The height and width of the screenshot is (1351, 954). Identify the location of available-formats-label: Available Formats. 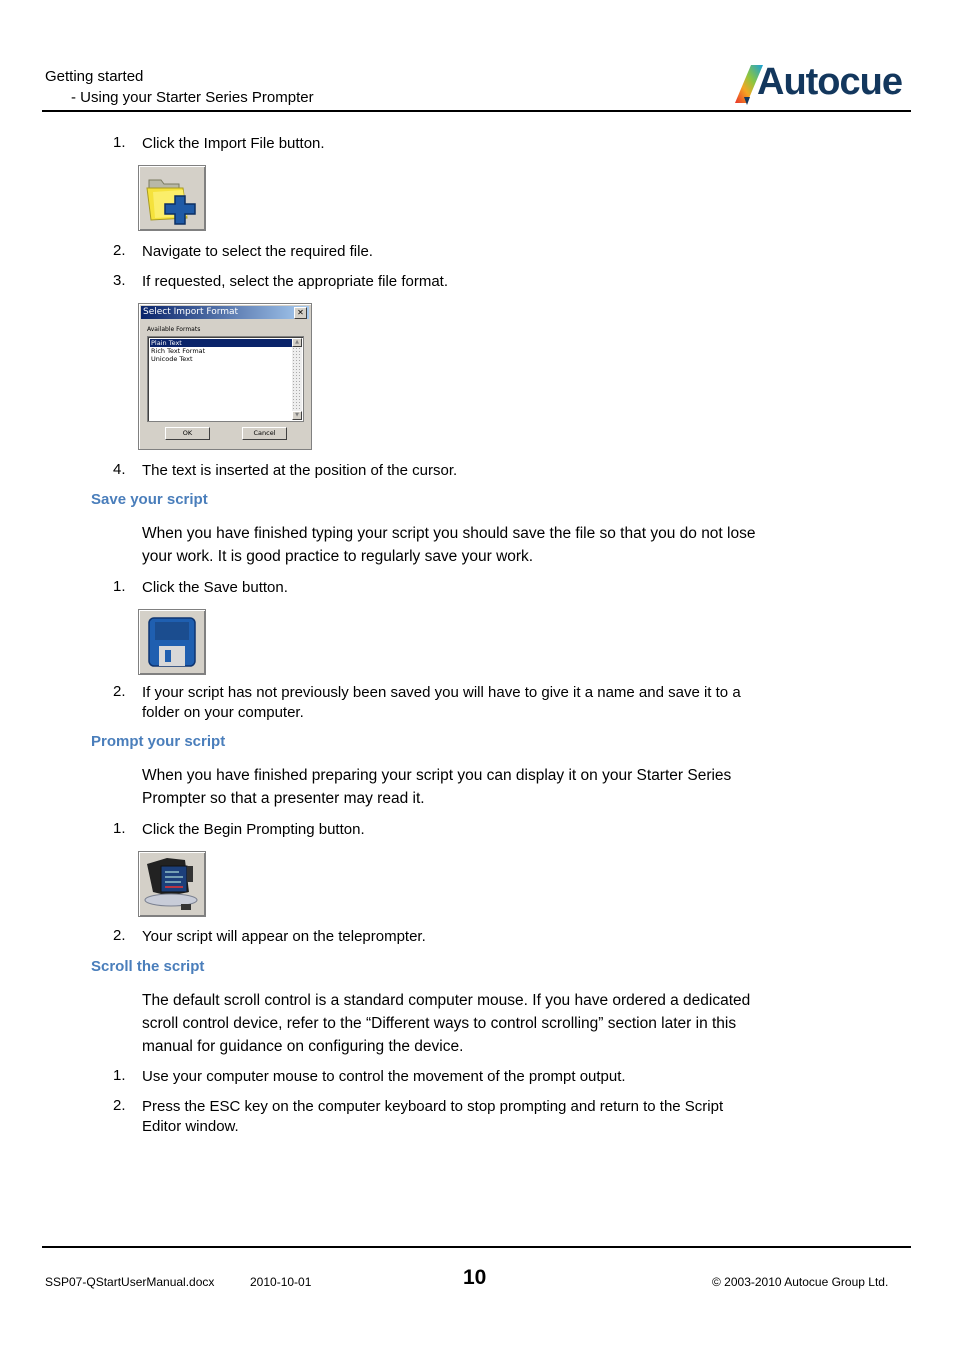
(174, 329).